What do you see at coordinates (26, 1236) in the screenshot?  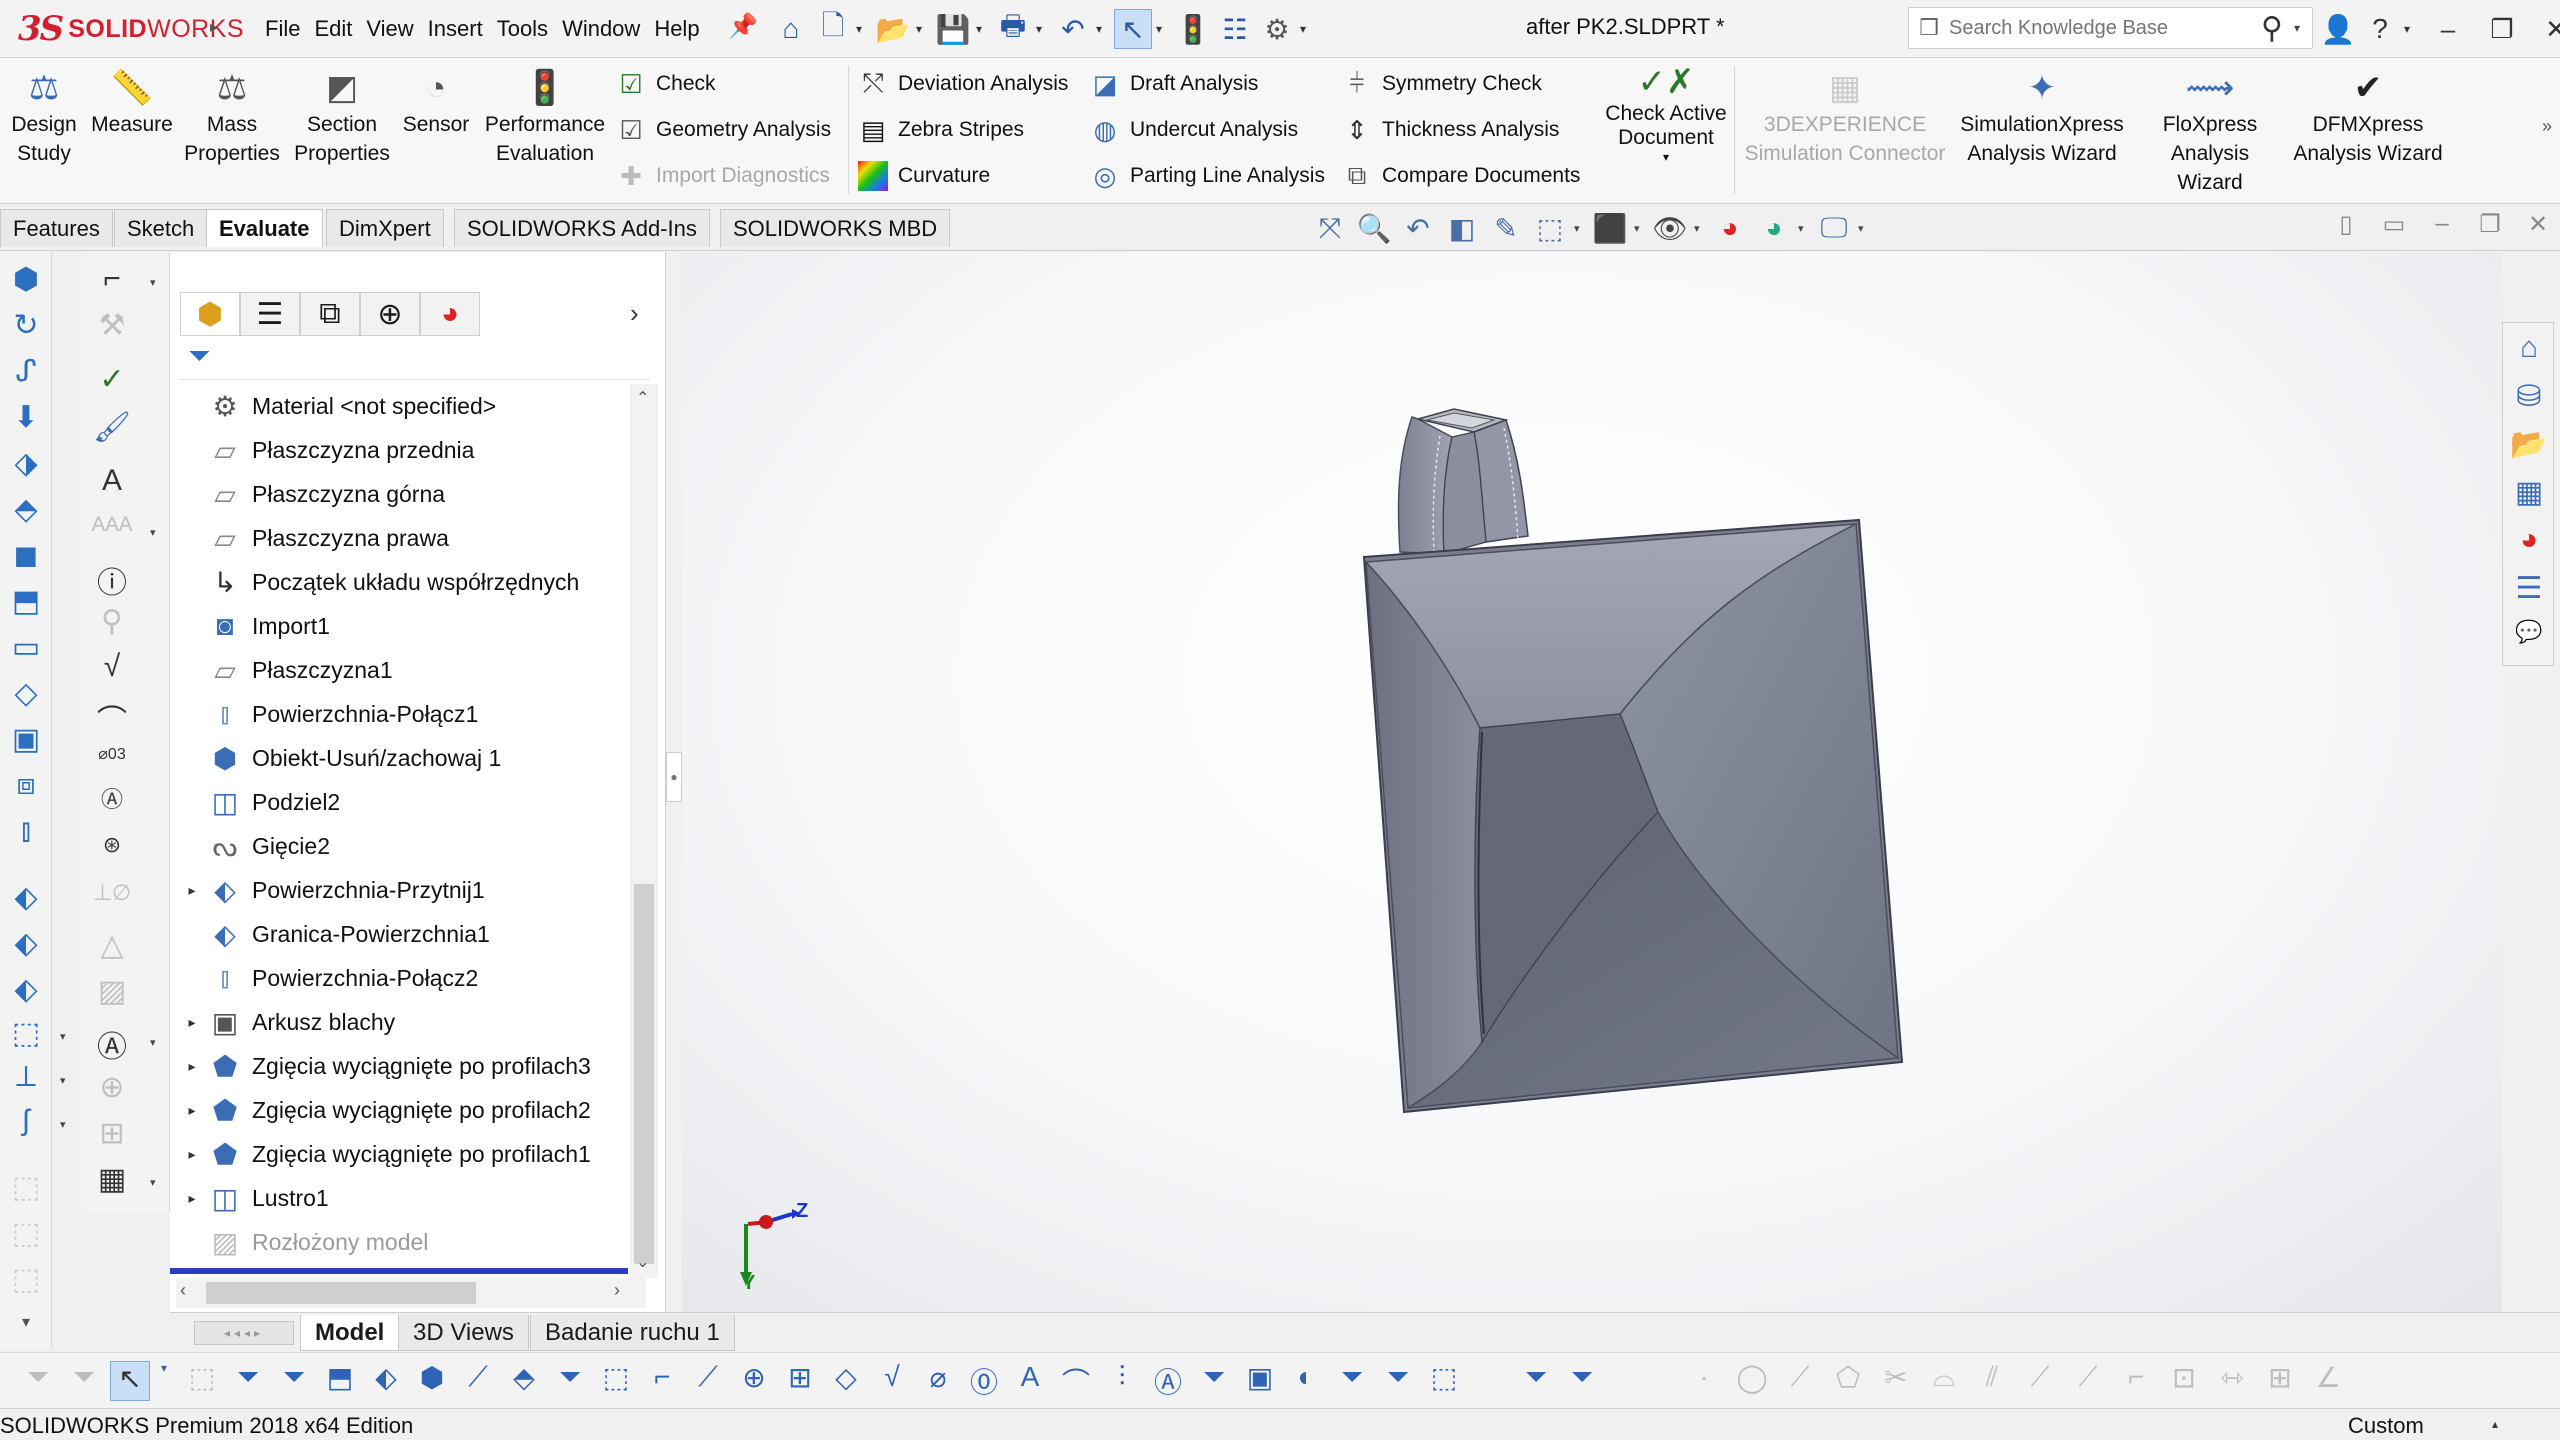 I see `disabled-tool-icon: ⬚` at bounding box center [26, 1236].